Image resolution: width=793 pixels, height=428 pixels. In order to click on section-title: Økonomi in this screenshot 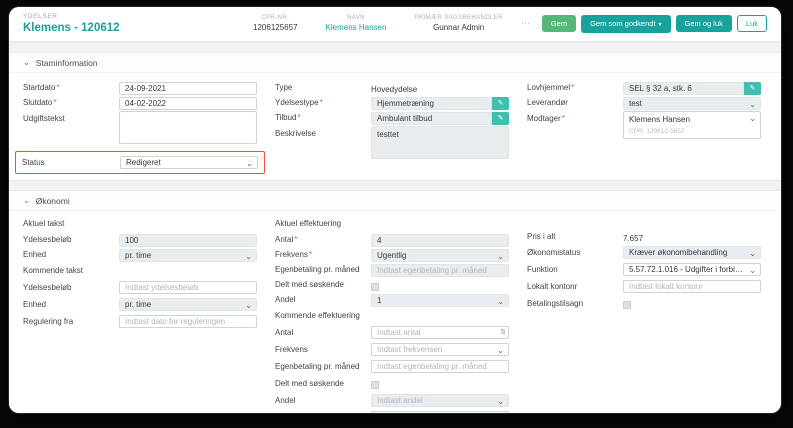, I will do `click(52, 201)`.